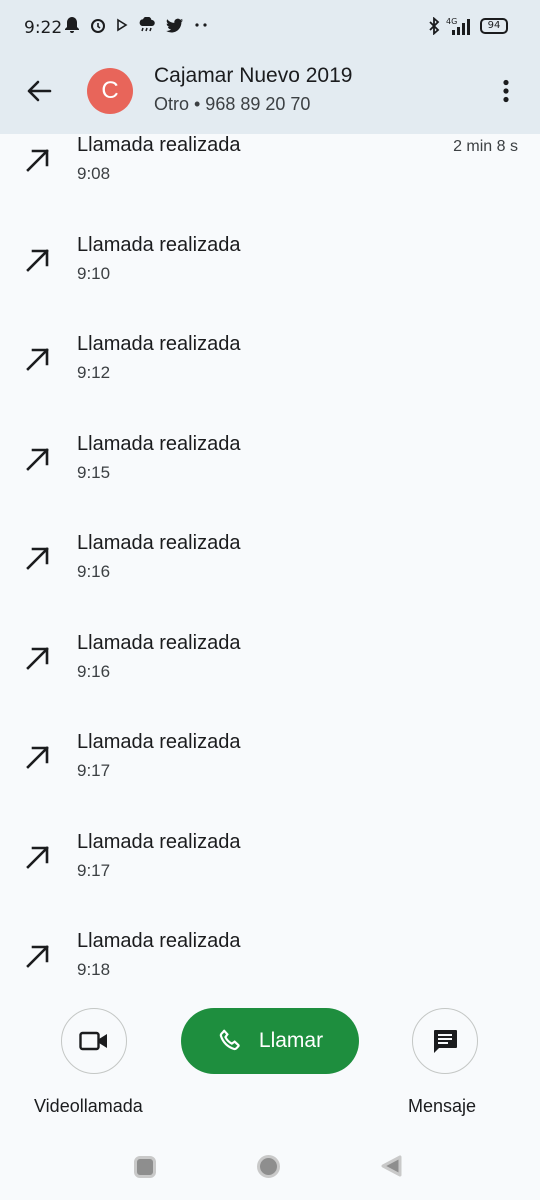  What do you see at coordinates (229, 1040) in the screenshot?
I see `phone-icon` at bounding box center [229, 1040].